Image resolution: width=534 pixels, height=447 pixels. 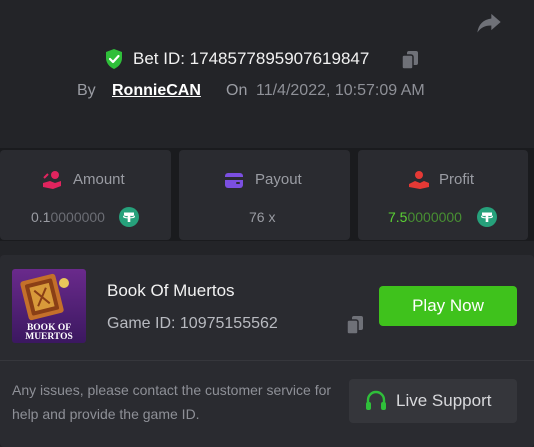 I want to click on svg-text: MUERTOS, so click(x=49, y=337).